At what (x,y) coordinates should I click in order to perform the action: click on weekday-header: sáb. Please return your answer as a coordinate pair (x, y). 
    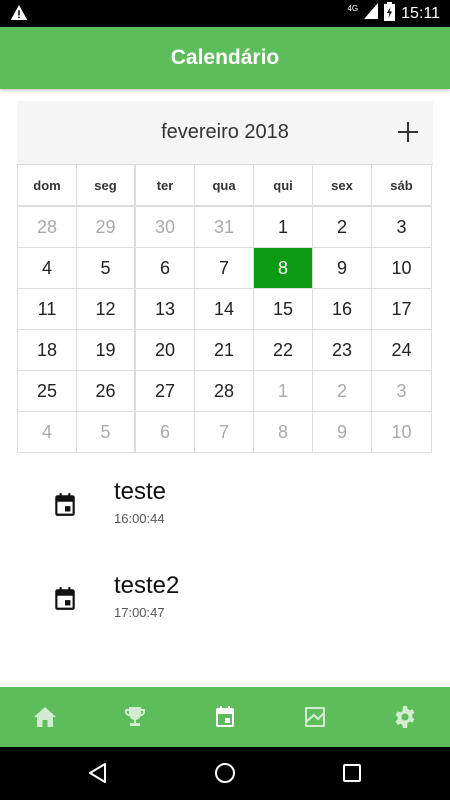
    Looking at the image, I should click on (402, 186).